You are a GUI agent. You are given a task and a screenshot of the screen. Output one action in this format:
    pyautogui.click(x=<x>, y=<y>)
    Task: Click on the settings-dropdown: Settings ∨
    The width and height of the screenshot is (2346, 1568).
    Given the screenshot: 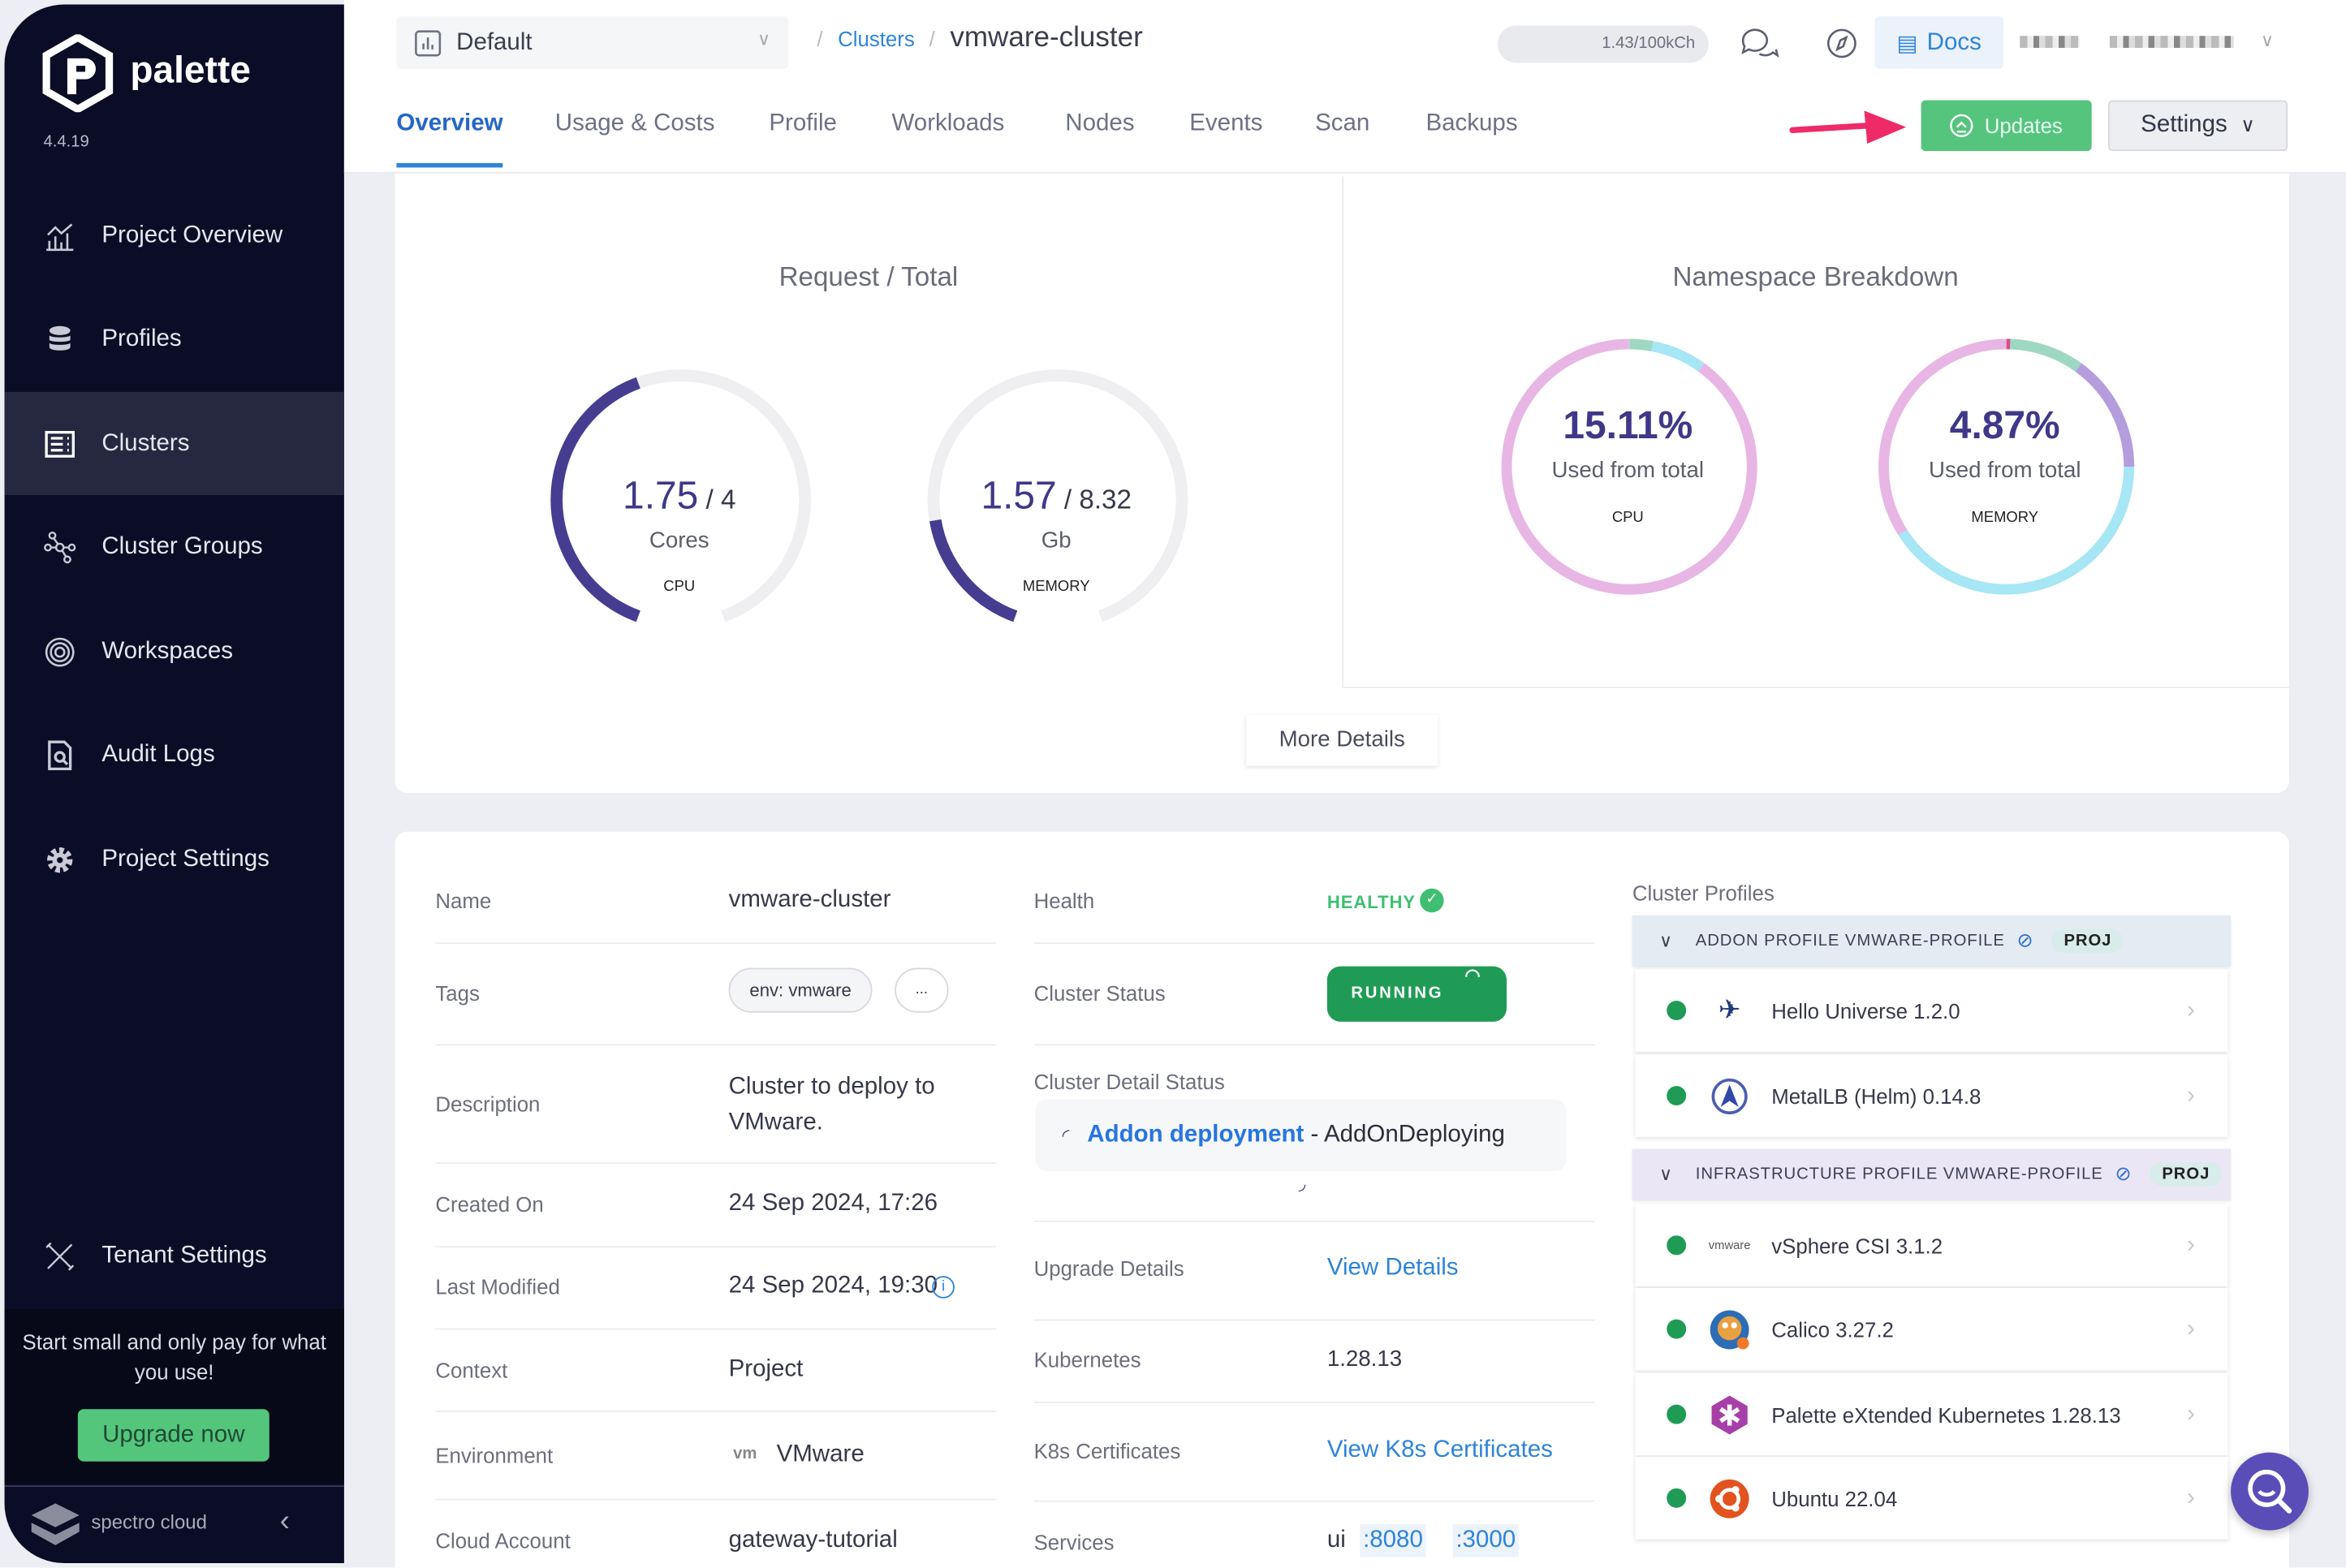 What is the action you would take?
    pyautogui.click(x=2197, y=126)
    